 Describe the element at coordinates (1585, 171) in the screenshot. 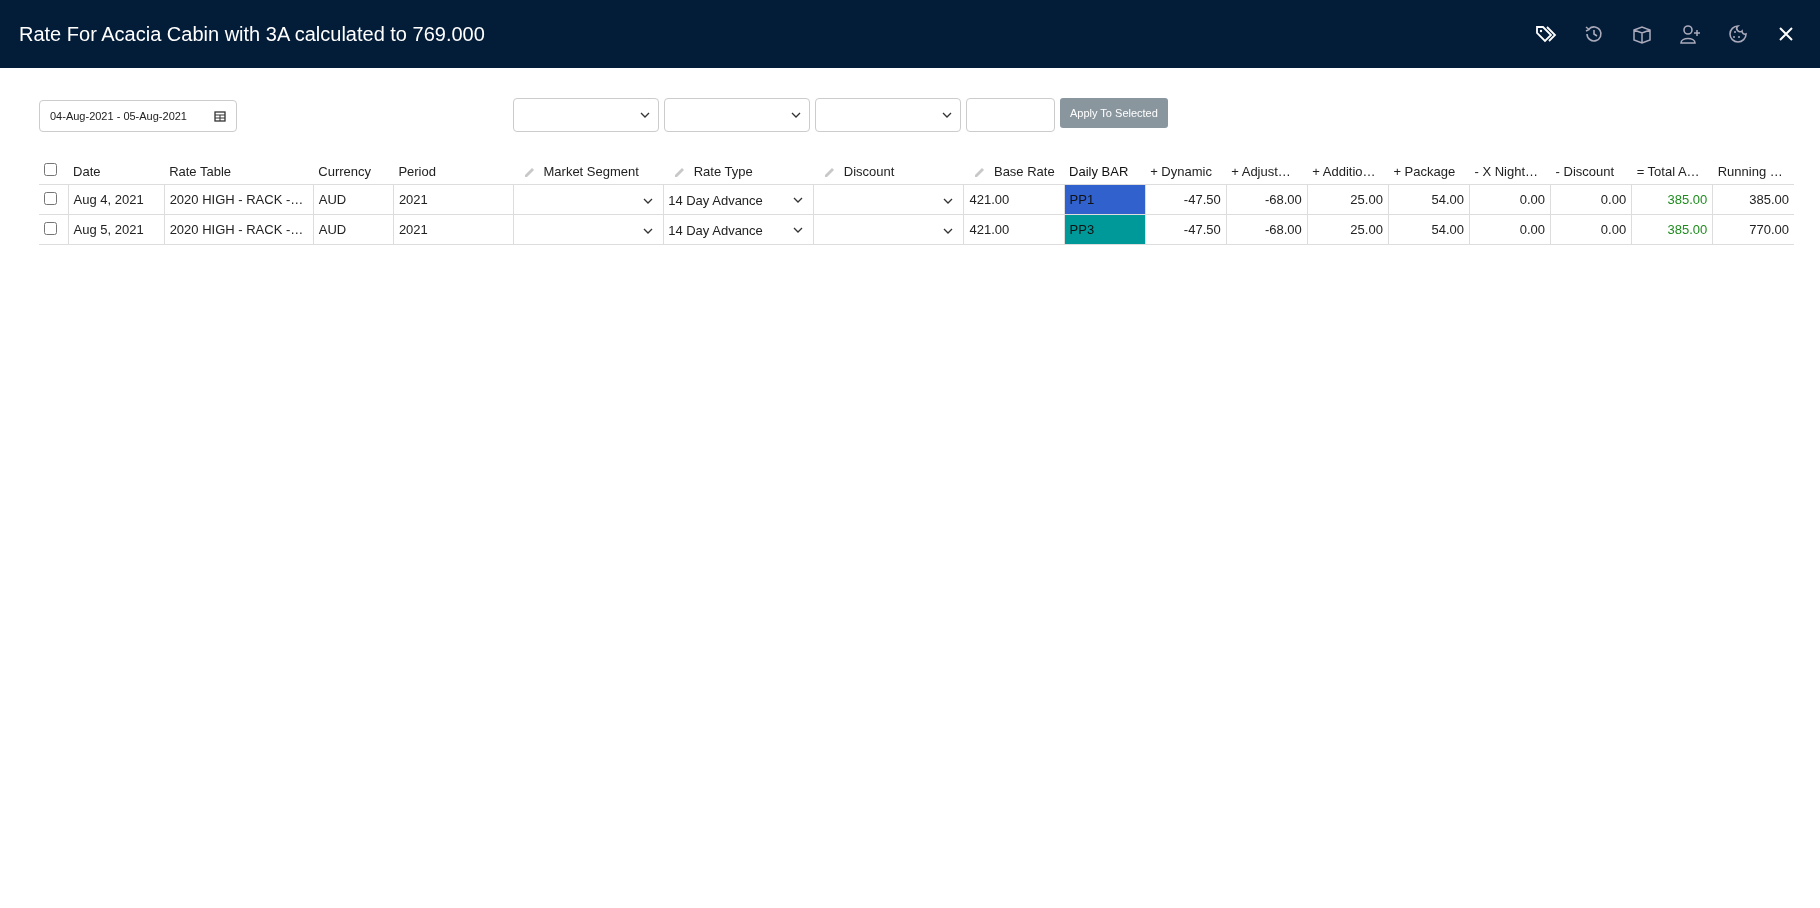

I see `column-header: - Discount` at that location.